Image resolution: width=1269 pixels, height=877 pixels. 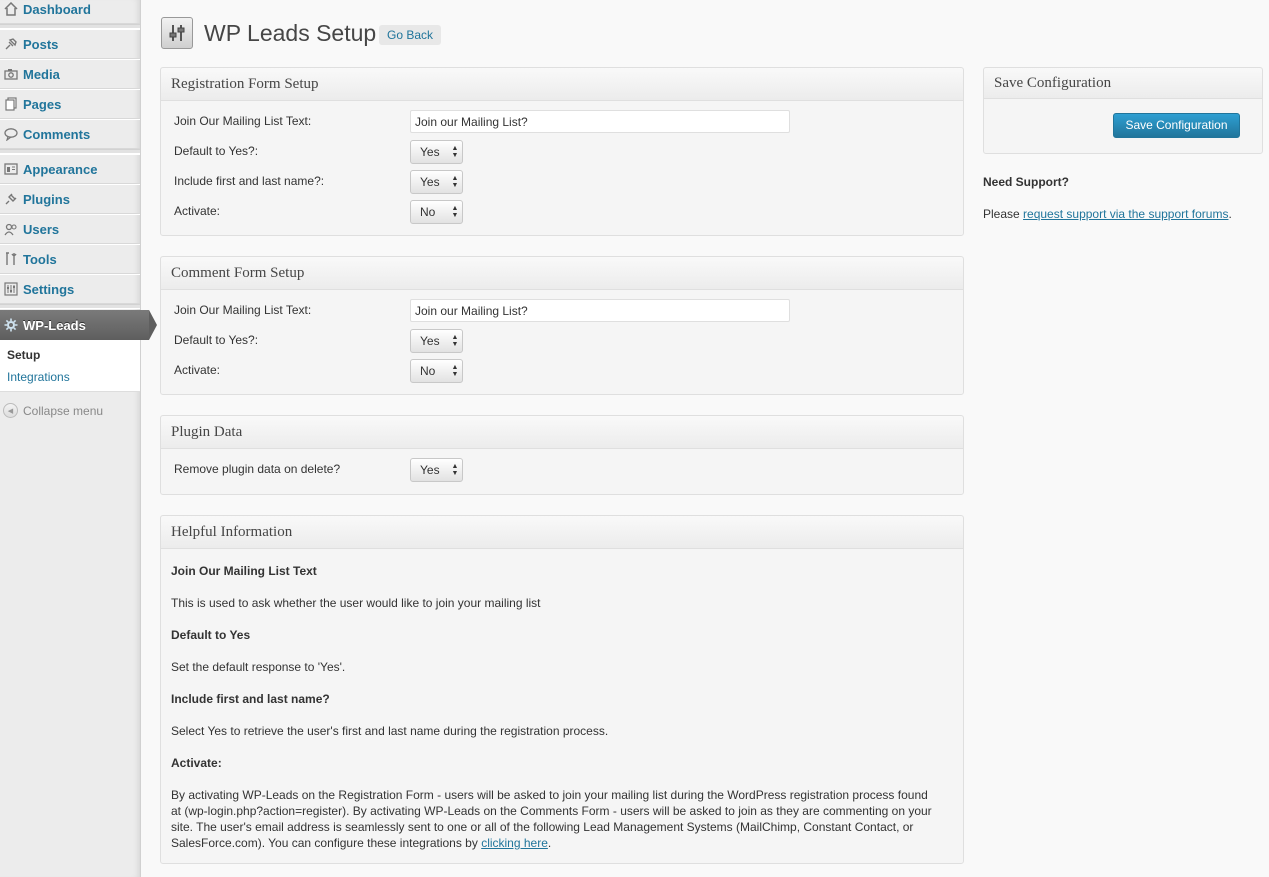 I want to click on box-title: Plugin Data, so click(x=562, y=432).